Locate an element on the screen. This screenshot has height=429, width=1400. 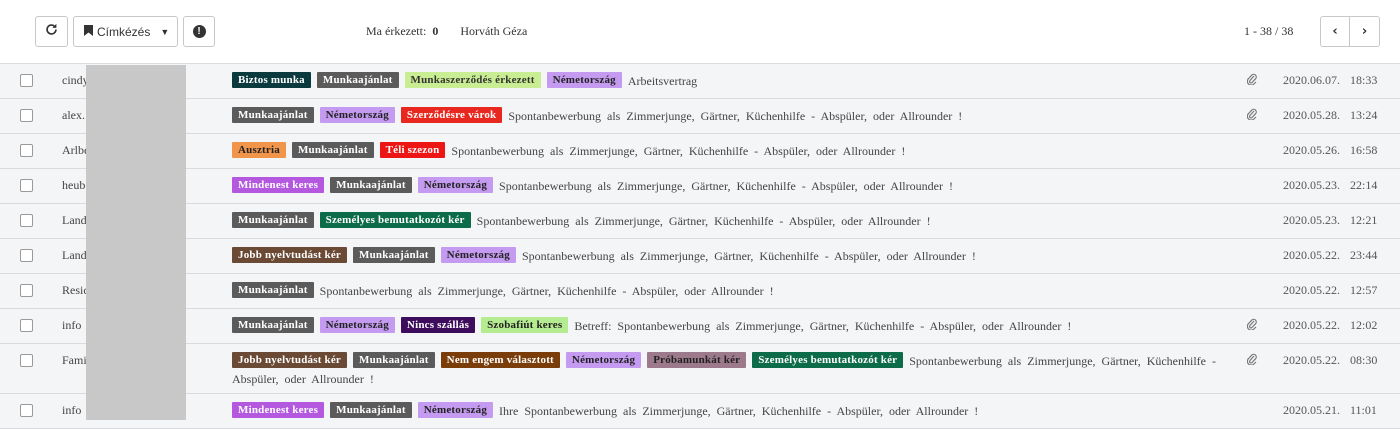
sender: cindy is located at coordinates (75, 80).